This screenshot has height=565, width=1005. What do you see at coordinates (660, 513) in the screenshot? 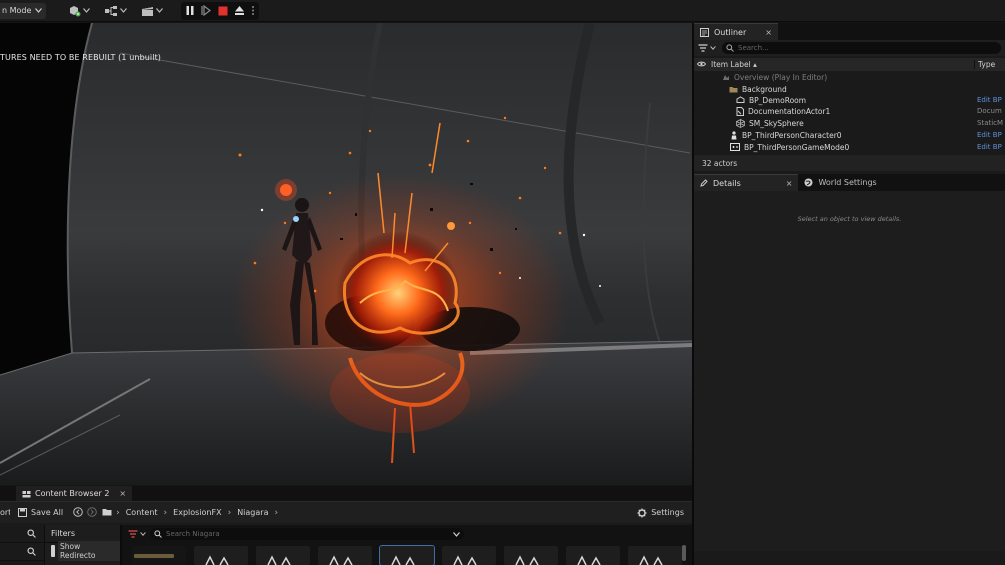
I see `settings-button: Settings` at bounding box center [660, 513].